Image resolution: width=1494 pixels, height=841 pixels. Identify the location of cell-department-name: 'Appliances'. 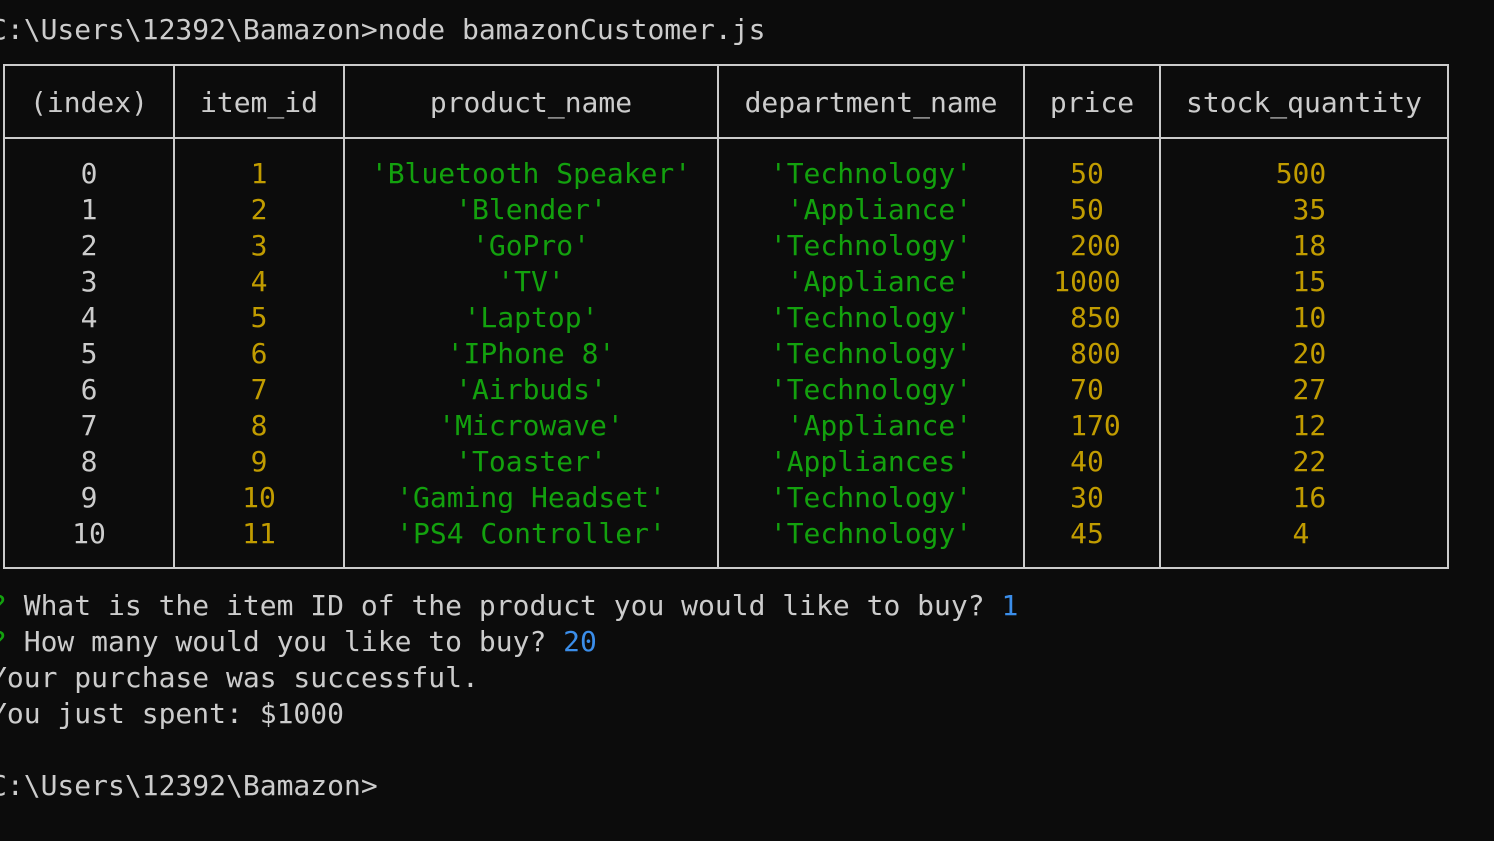
(871, 461).